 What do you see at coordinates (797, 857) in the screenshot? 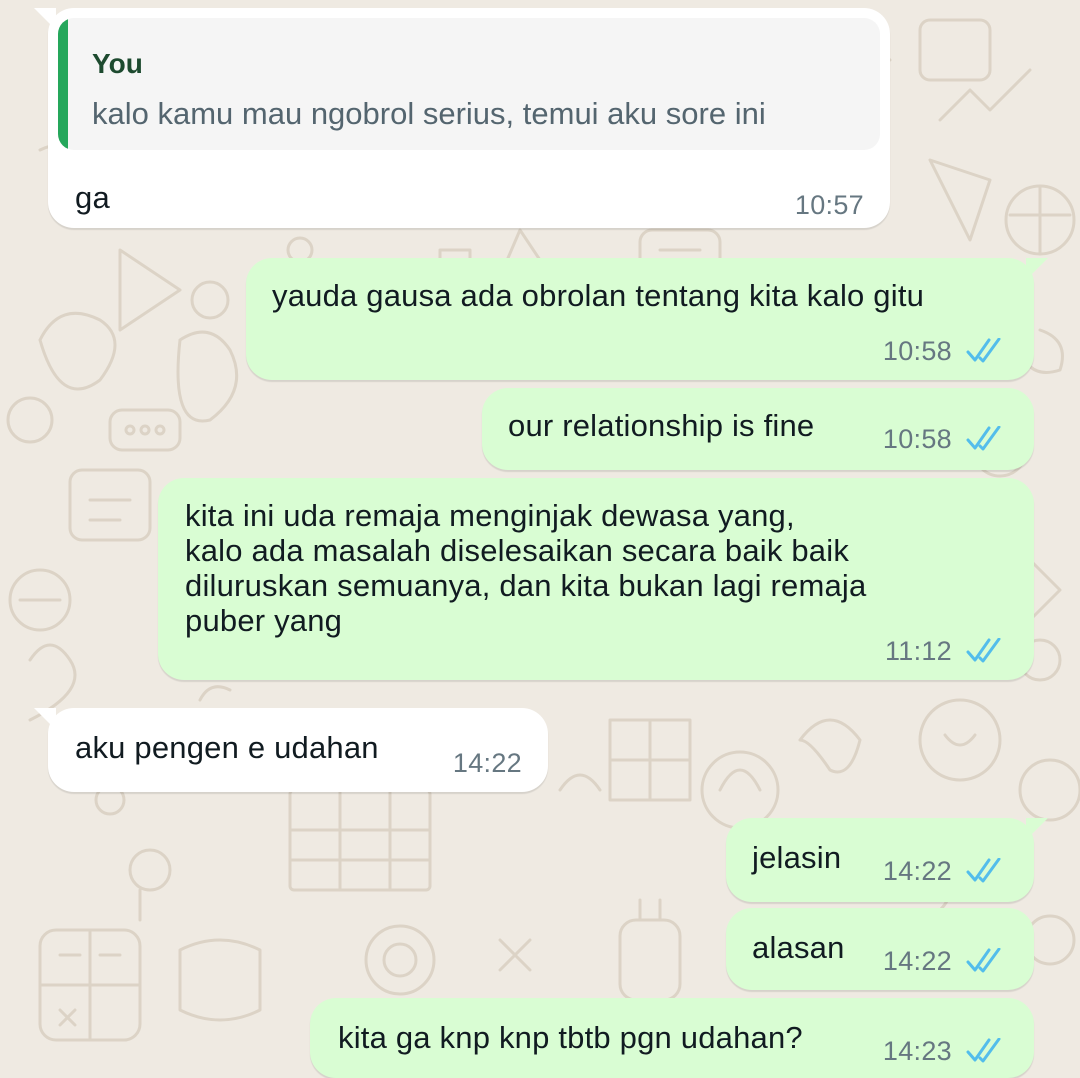
I see `message-text: jelasin` at bounding box center [797, 857].